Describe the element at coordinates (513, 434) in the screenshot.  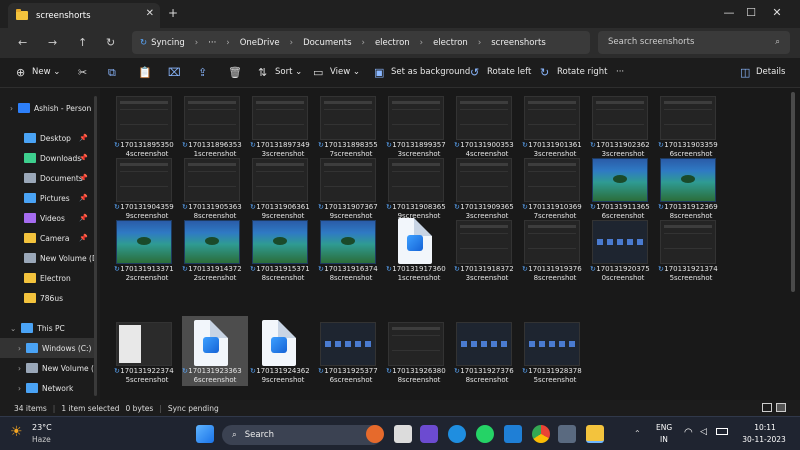
I see `vscode-icon` at that location.